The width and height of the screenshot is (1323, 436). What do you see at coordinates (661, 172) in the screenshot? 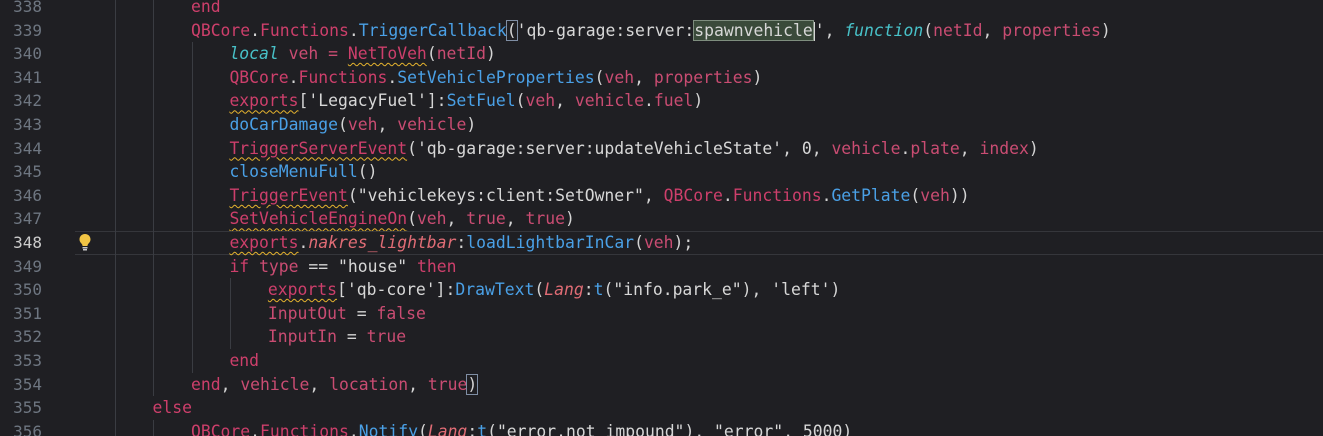
I see `code-line: 345 closeMenuFull()` at bounding box center [661, 172].